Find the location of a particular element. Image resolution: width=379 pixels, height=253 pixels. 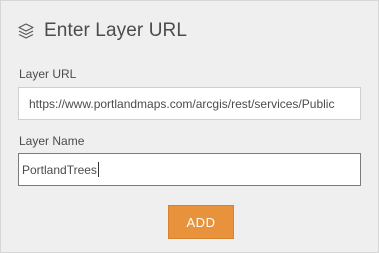

layers-icon is located at coordinates (26, 31).